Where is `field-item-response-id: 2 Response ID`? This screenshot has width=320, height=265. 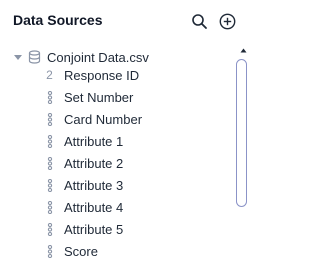
field-item-response-id: 2 Response ID is located at coordinates (92, 75).